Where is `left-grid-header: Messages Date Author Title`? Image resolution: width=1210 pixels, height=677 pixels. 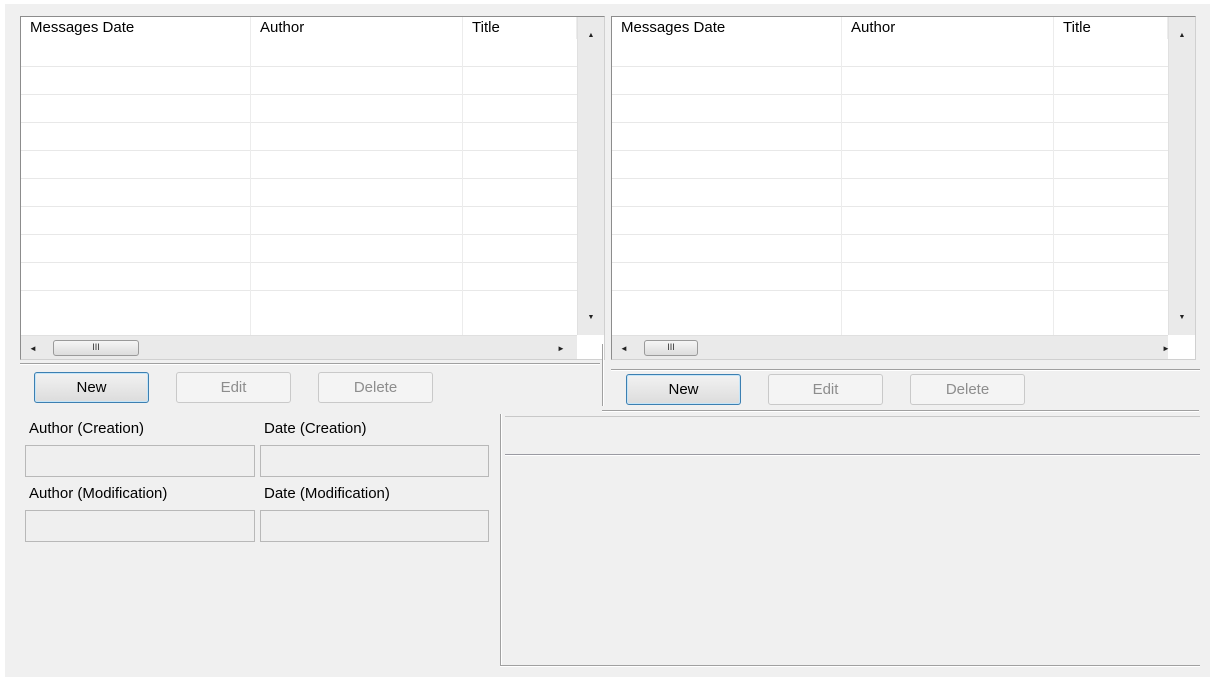
left-grid-header: Messages Date Author Title is located at coordinates (312, 28).